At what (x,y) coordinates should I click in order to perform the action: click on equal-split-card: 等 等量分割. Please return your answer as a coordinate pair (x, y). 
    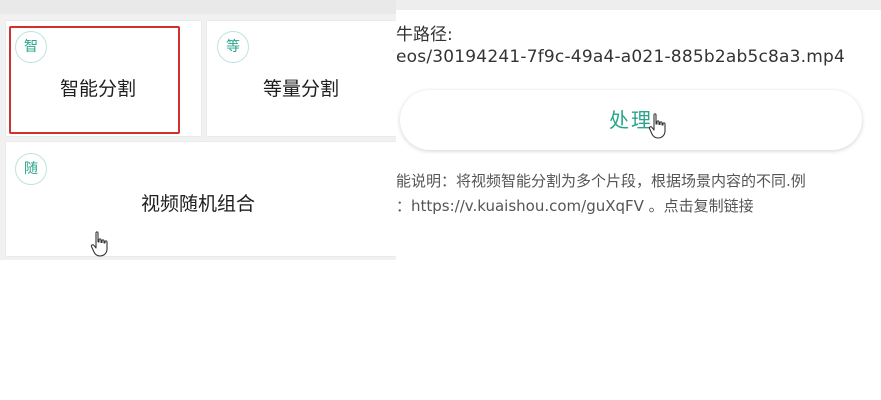
    Looking at the image, I should click on (301, 78).